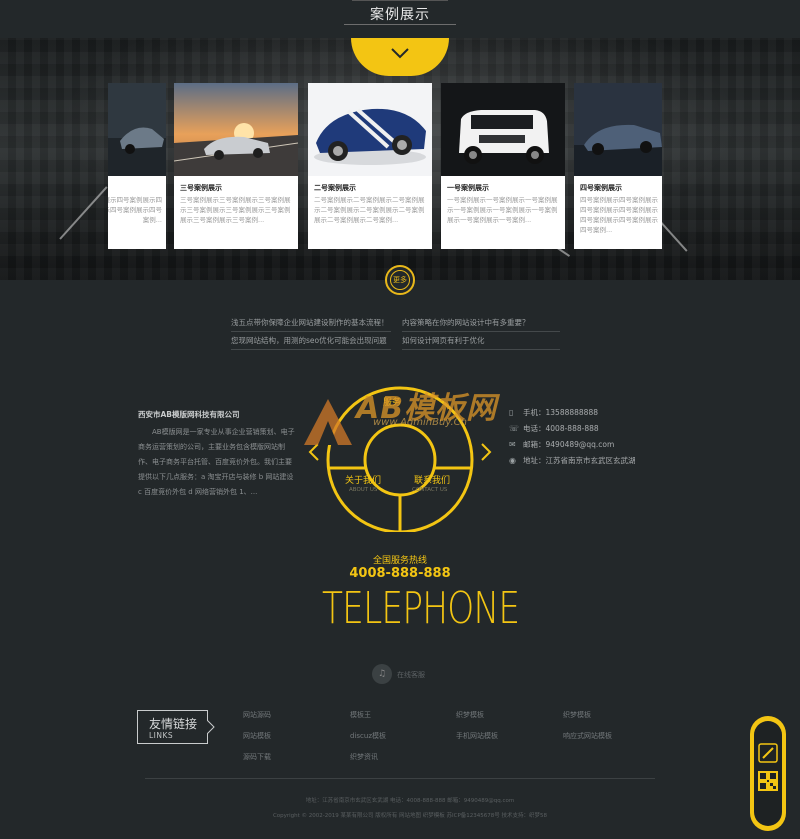 The image size is (800, 839). Describe the element at coordinates (382, 674) in the screenshot. I see `headset-icon: ♫` at that location.